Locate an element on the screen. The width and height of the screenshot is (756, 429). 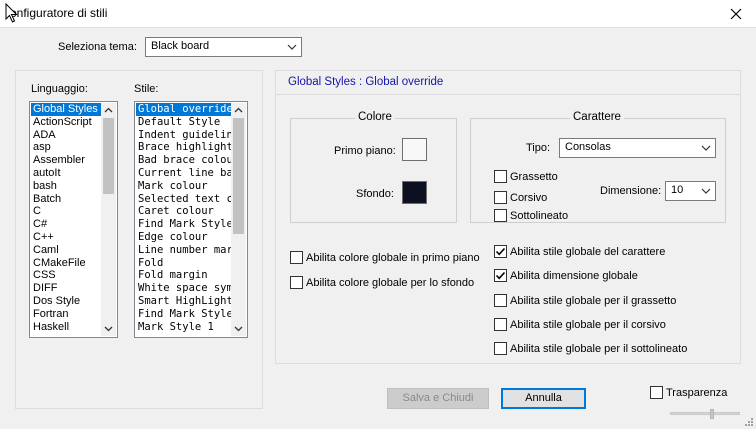
bold-checkbox is located at coordinates (500, 176).